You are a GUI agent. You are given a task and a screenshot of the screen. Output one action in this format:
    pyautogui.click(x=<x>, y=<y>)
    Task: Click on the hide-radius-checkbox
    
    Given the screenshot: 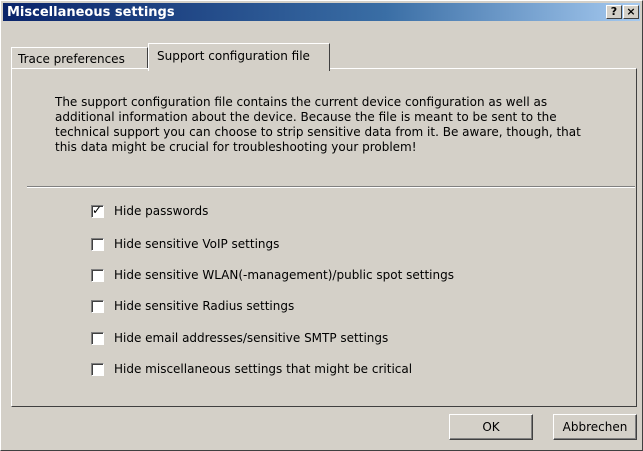 What is the action you would take?
    pyautogui.click(x=97, y=306)
    